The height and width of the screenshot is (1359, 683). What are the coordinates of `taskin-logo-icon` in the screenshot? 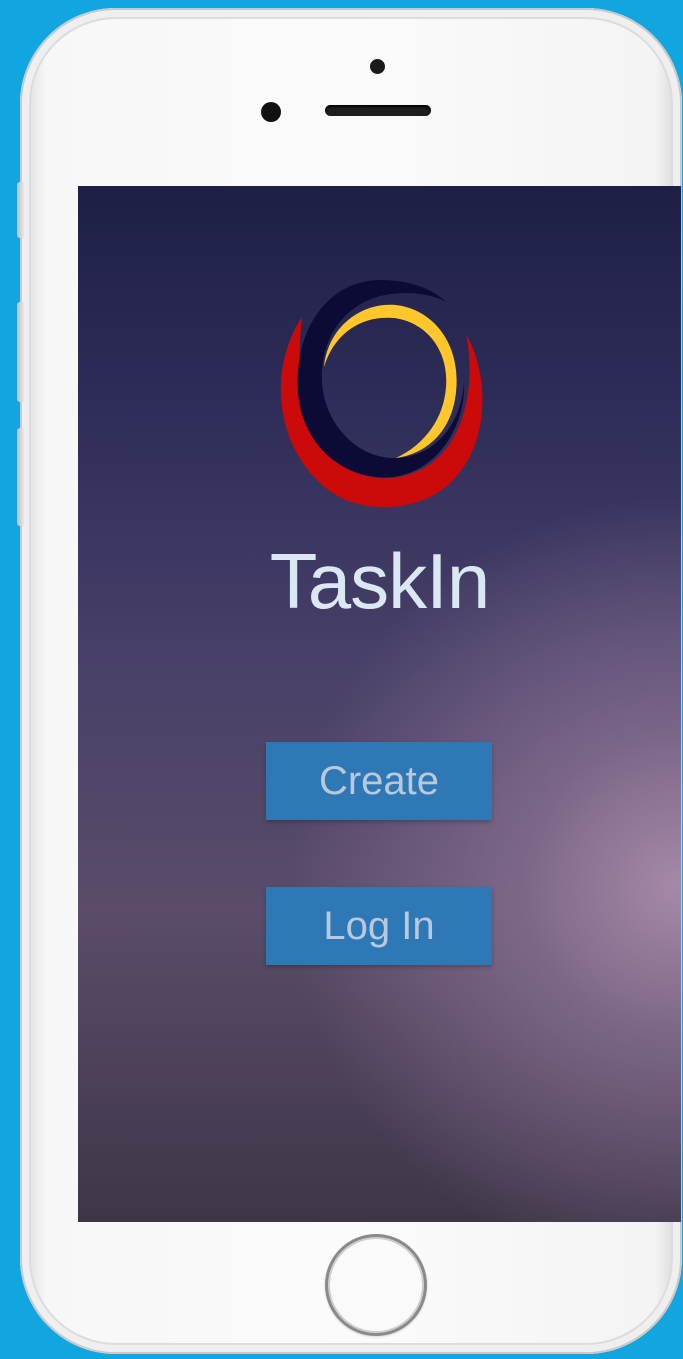 It's located at (381, 394).